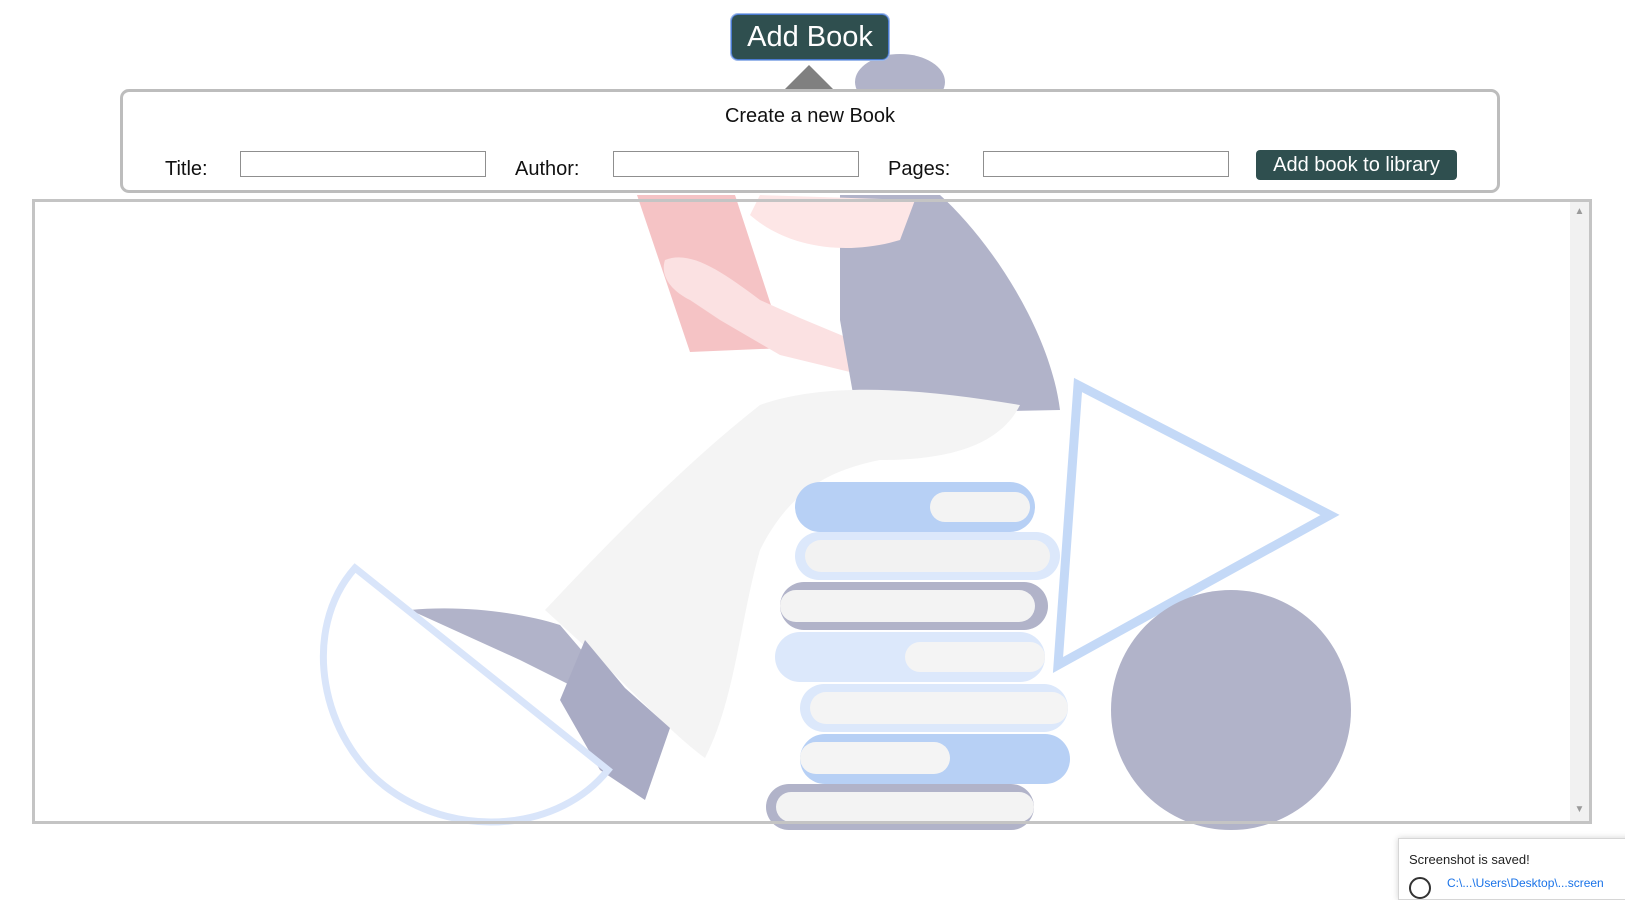 The width and height of the screenshot is (1625, 900). What do you see at coordinates (810, 37) in the screenshot?
I see `add-book-button: Add Book` at bounding box center [810, 37].